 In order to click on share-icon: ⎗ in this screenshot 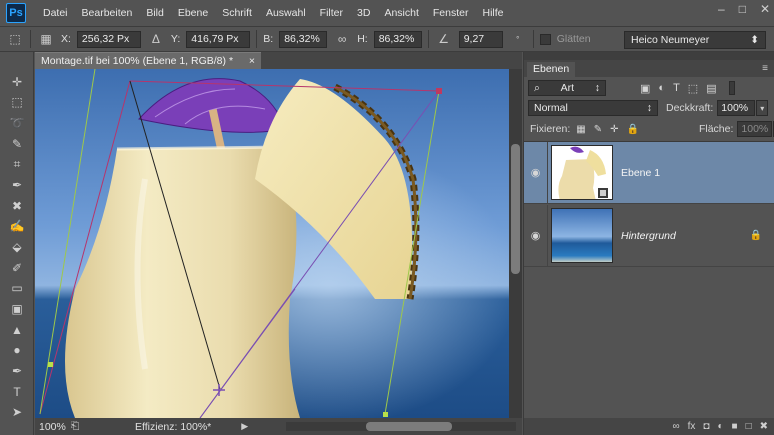, I will do `click(80, 426)`.